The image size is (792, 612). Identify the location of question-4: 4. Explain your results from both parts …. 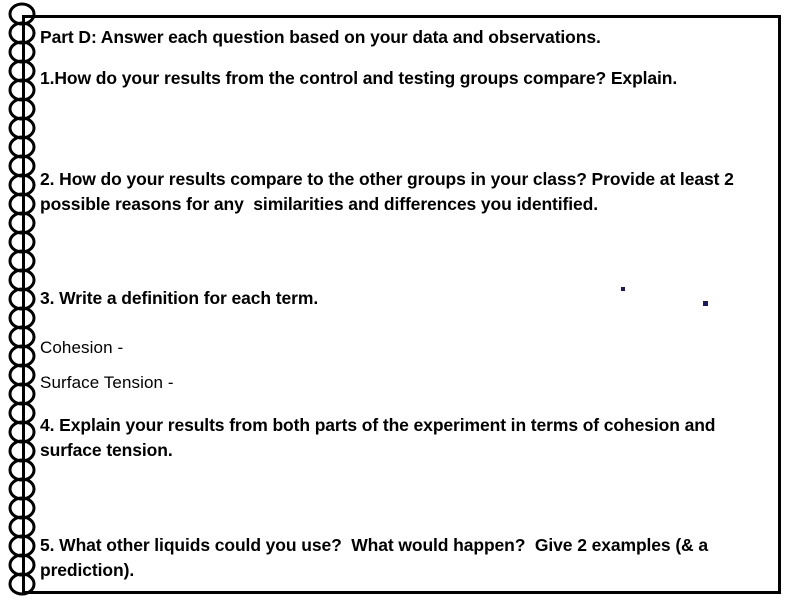
(380, 437).